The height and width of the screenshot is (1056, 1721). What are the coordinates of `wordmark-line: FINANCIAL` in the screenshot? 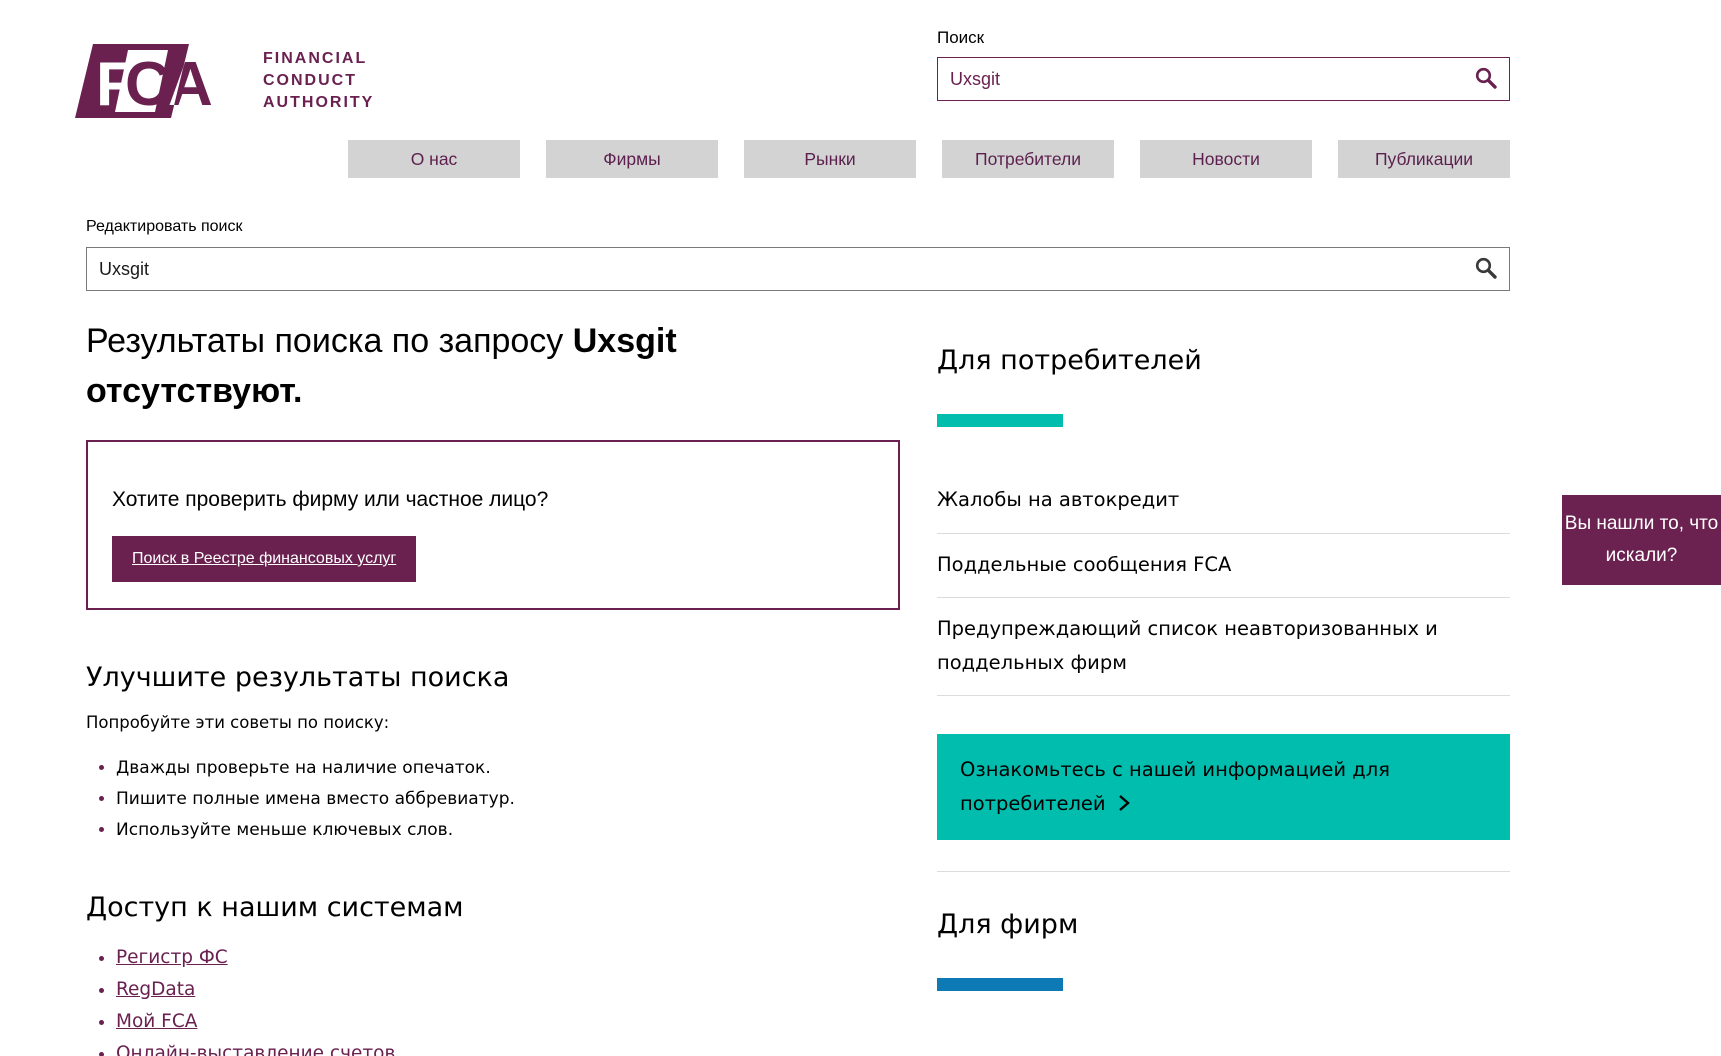 It's located at (315, 58).